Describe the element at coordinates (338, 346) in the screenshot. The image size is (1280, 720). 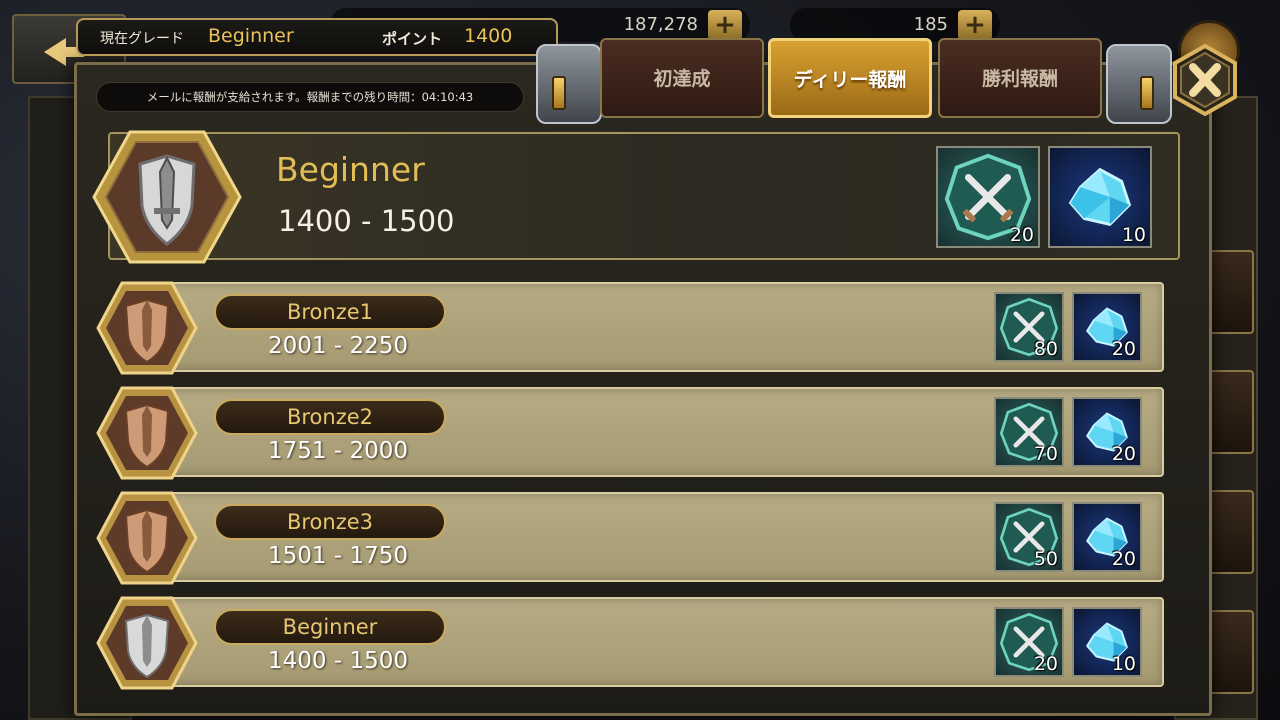
I see `grade-range: 2001 - 2250` at that location.